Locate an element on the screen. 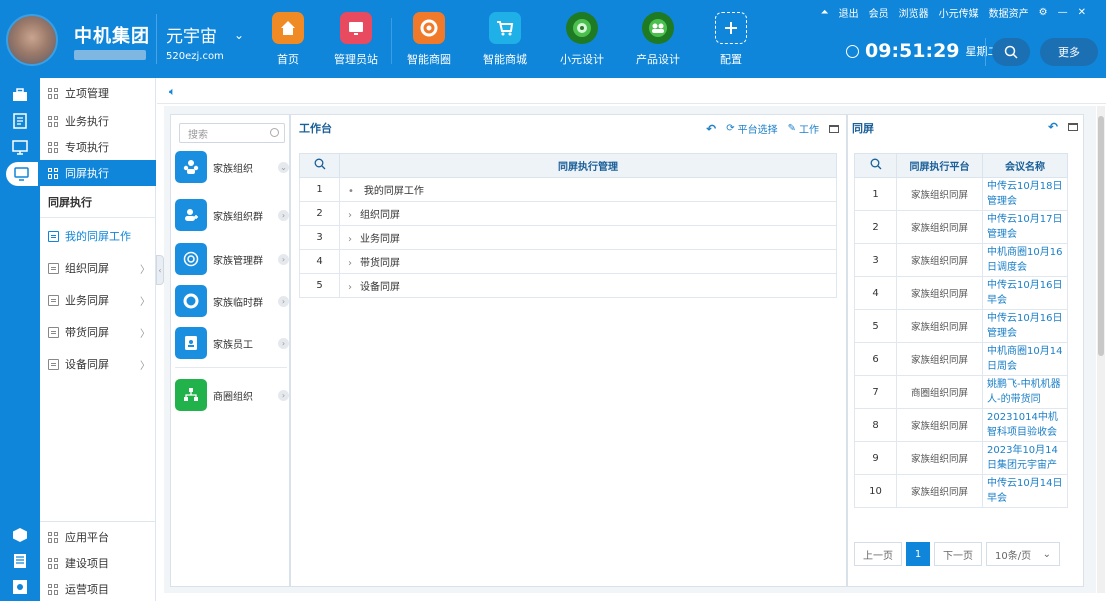  chevron-down-icon: ⌄ is located at coordinates (239, 35).